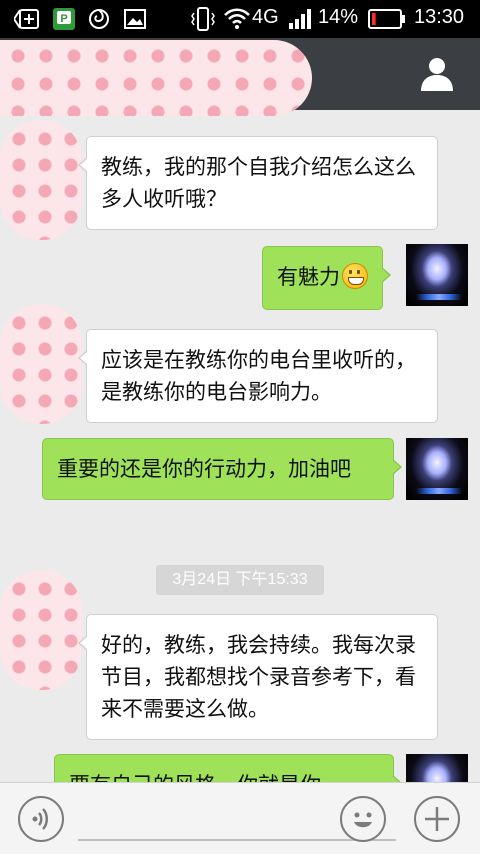 This screenshot has width=480, height=854. I want to click on message-bubble-incoming: 好的，教练，我会持续。我每次录节目，我都想找个录音参考下，看来不需要这么做。, so click(258, 677).